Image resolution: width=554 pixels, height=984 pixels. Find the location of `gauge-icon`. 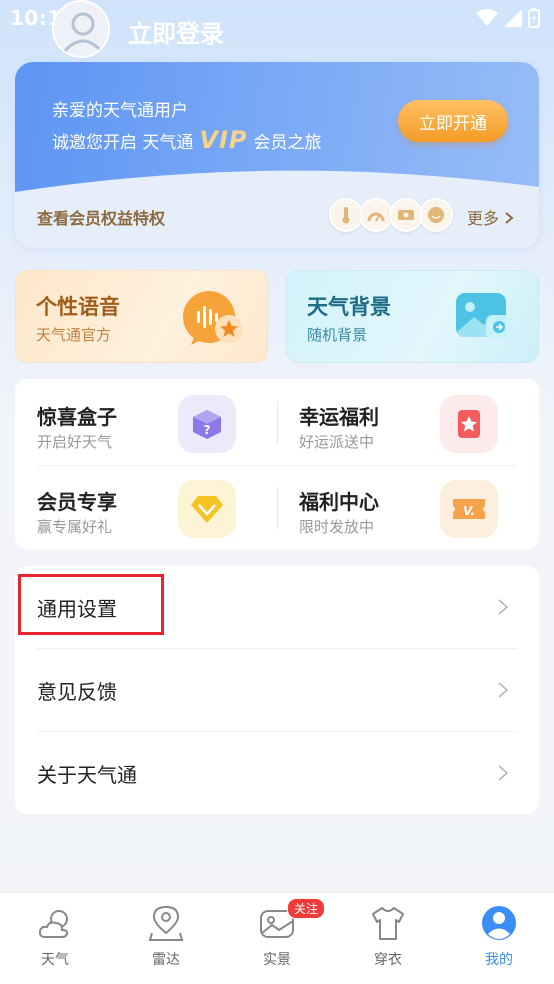

gauge-icon is located at coordinates (376, 215).